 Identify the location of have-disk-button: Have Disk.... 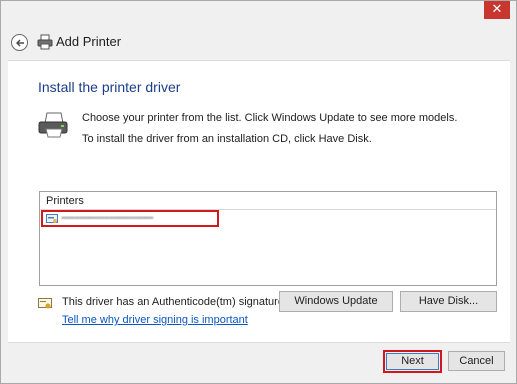
(448, 301).